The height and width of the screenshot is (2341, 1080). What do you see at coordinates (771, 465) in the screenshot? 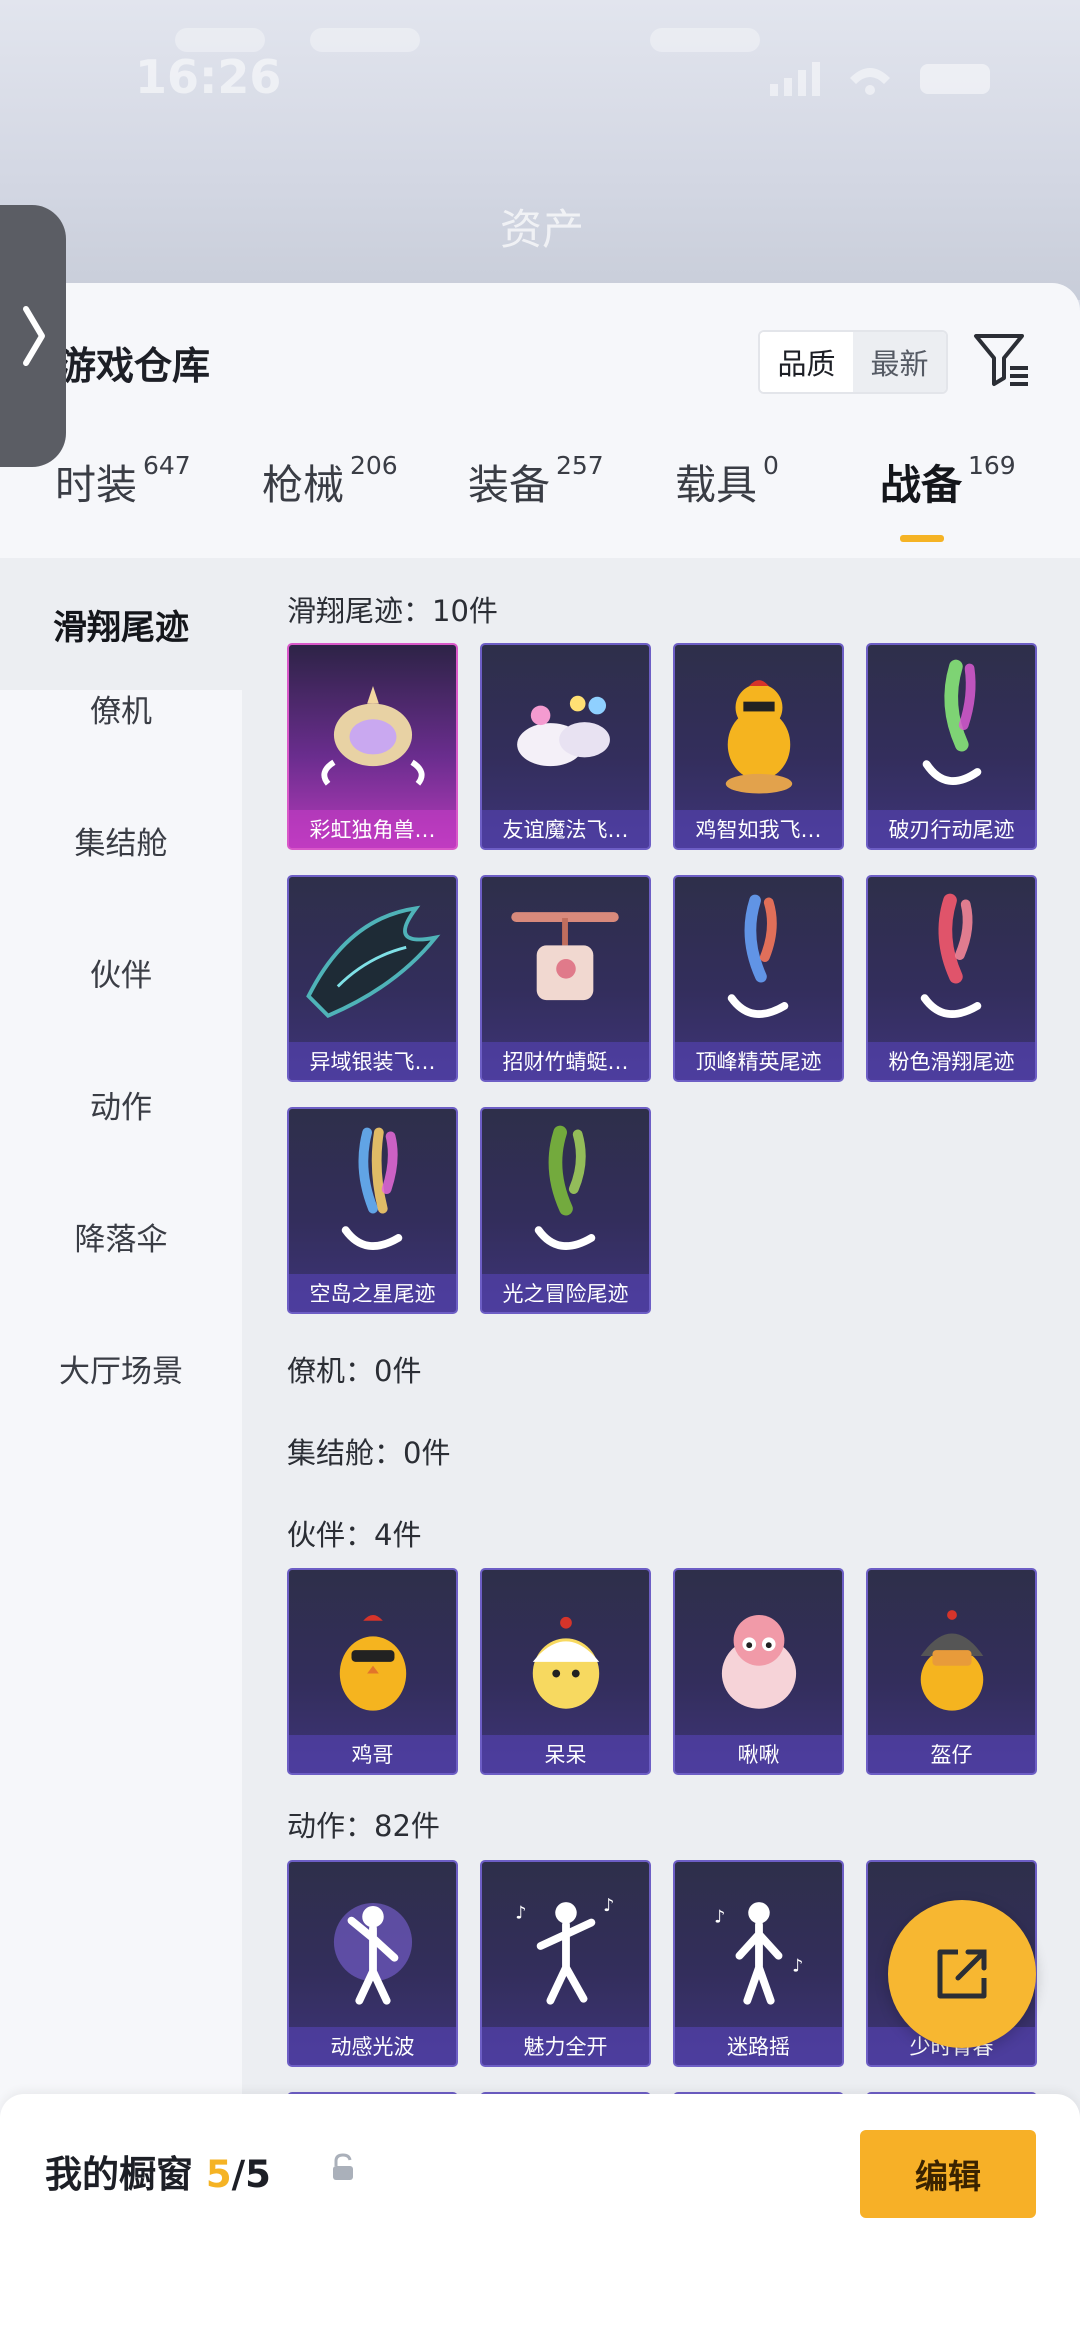
I see `tab-count: 0` at bounding box center [771, 465].